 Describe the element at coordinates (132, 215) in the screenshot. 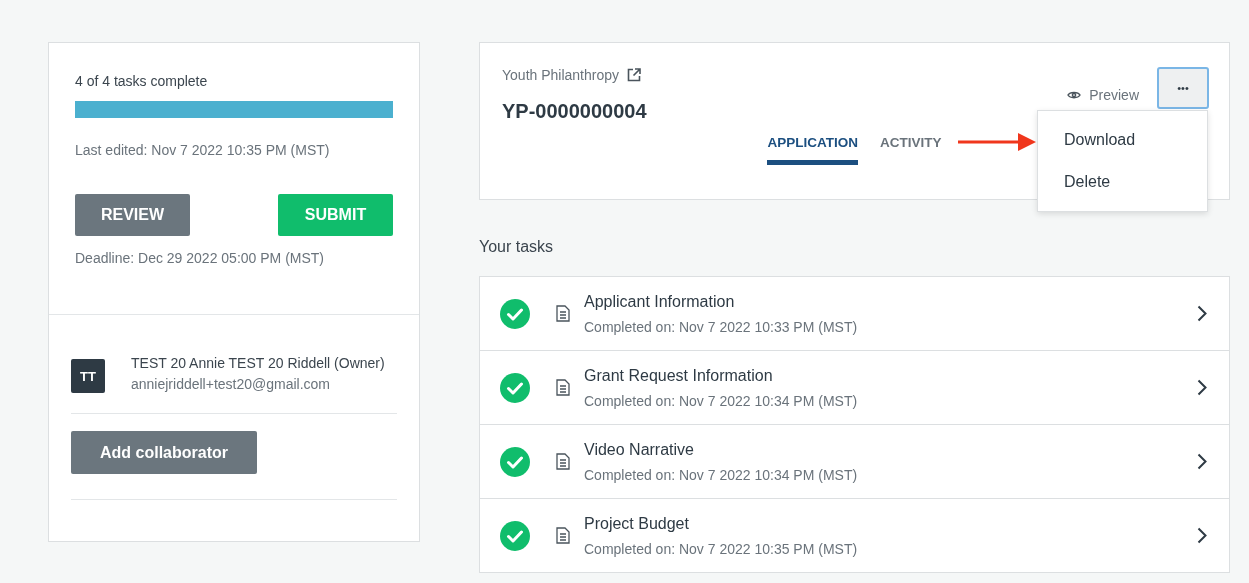

I see `review-button: REVIEW` at that location.